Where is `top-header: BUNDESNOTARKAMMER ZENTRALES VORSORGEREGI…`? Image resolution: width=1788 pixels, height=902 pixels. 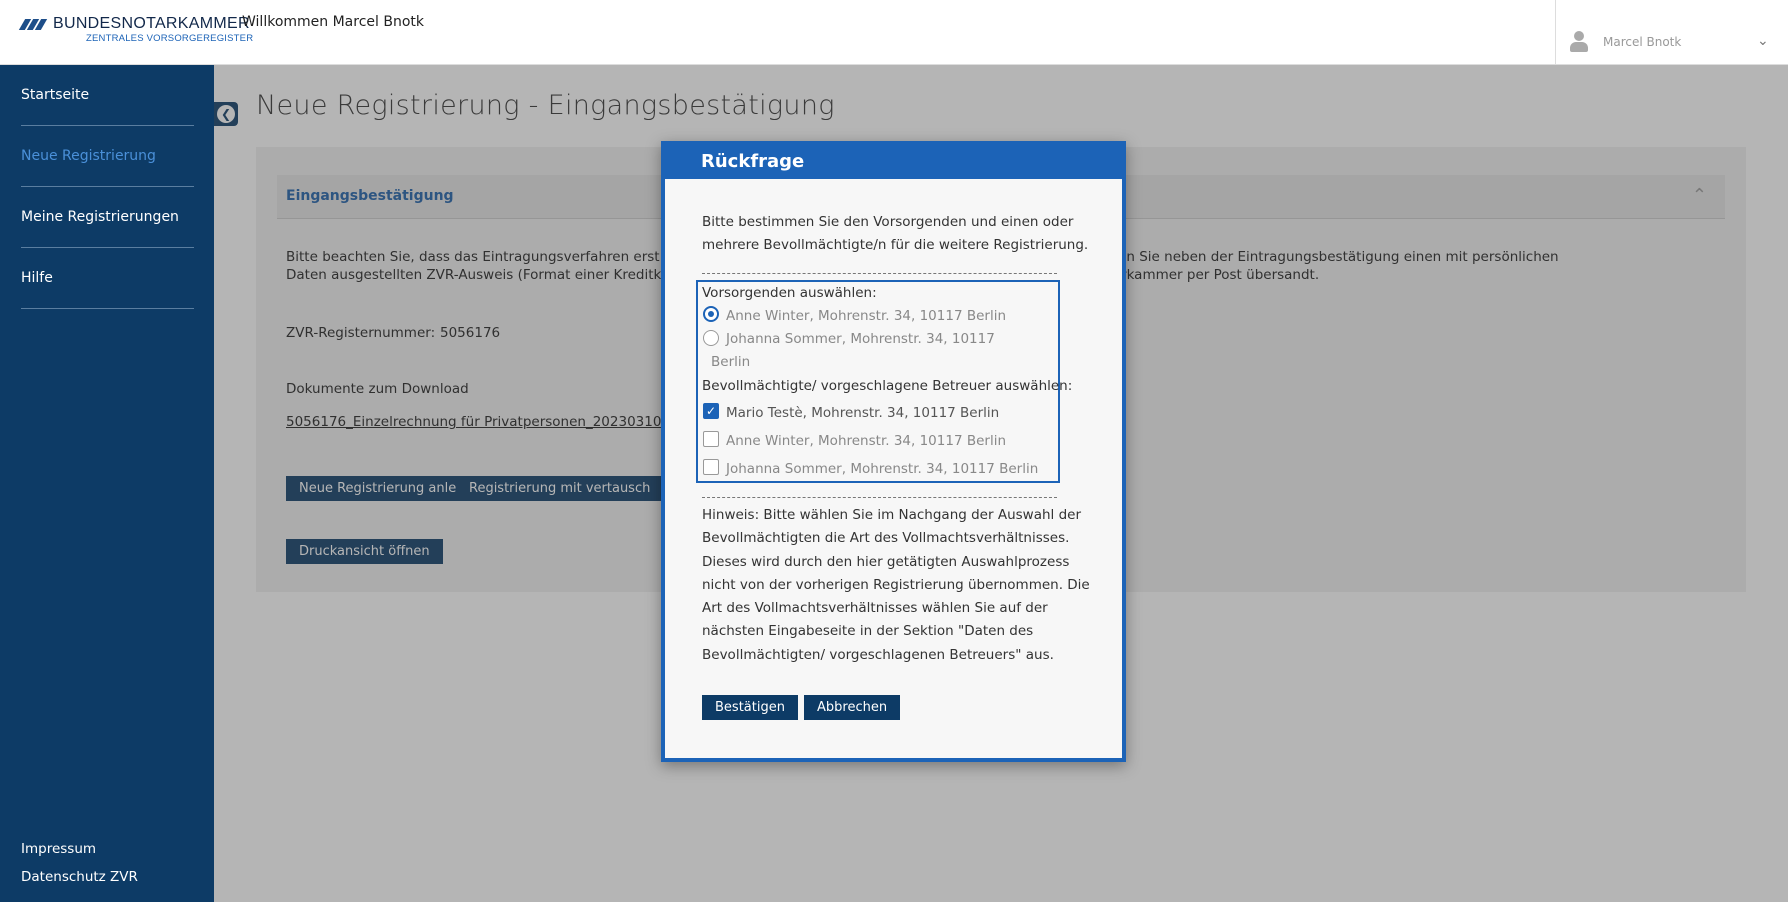 top-header: BUNDESNOTARKAMMER ZENTRALES VORSORGEREGI… is located at coordinates (894, 32).